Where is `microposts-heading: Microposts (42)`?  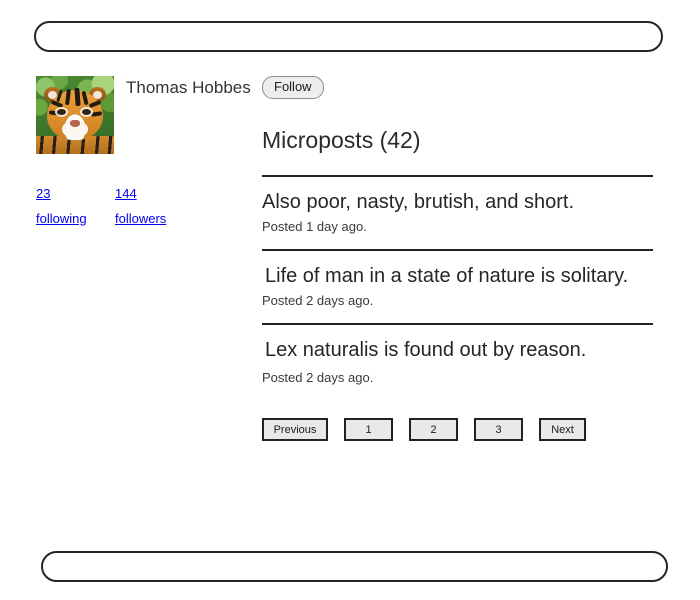
microposts-heading: Microposts (42) is located at coordinates (341, 140).